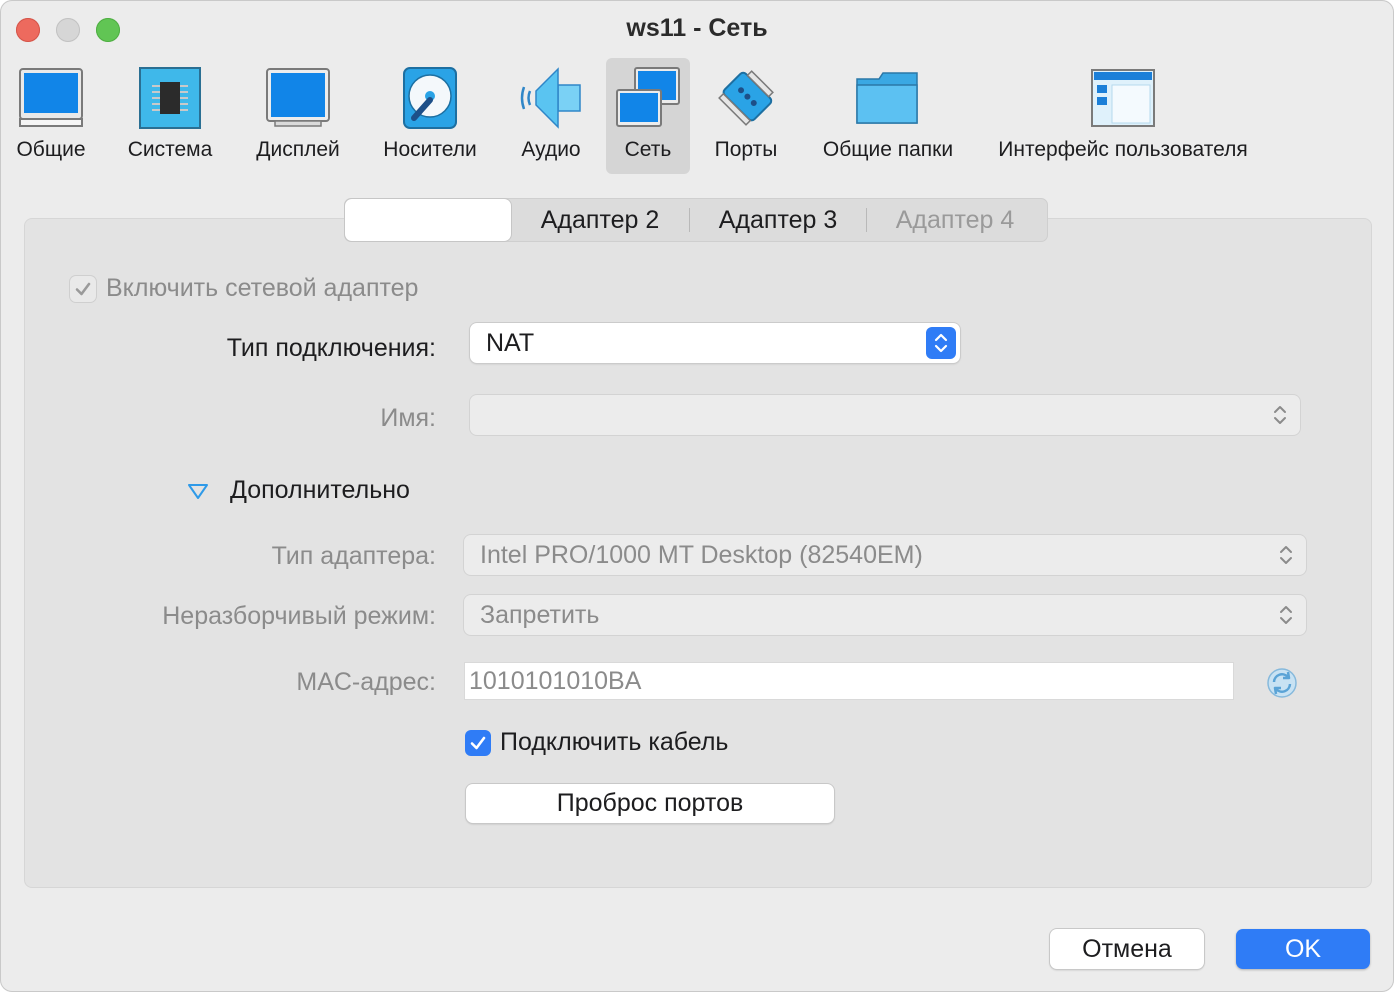 This screenshot has height=992, width=1394. I want to click on ports-icon, so click(746, 98).